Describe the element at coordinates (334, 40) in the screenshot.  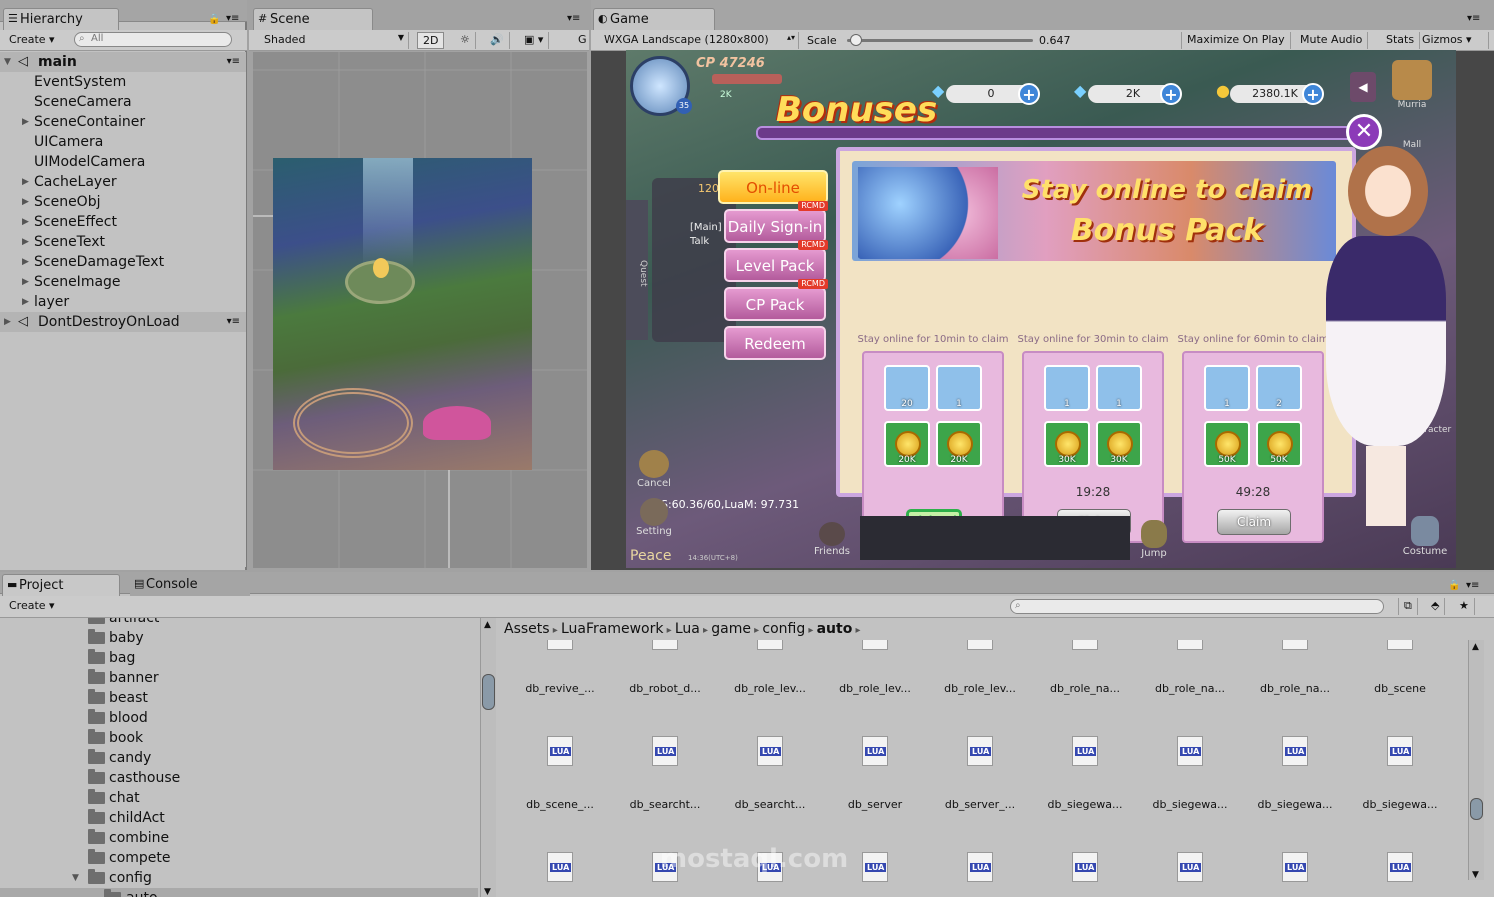
I see `shading-dropdown: Shaded ▼` at that location.